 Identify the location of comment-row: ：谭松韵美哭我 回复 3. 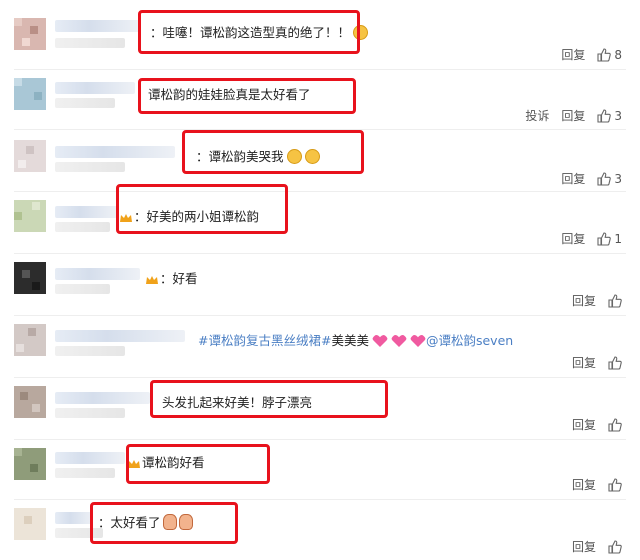
(320, 161).